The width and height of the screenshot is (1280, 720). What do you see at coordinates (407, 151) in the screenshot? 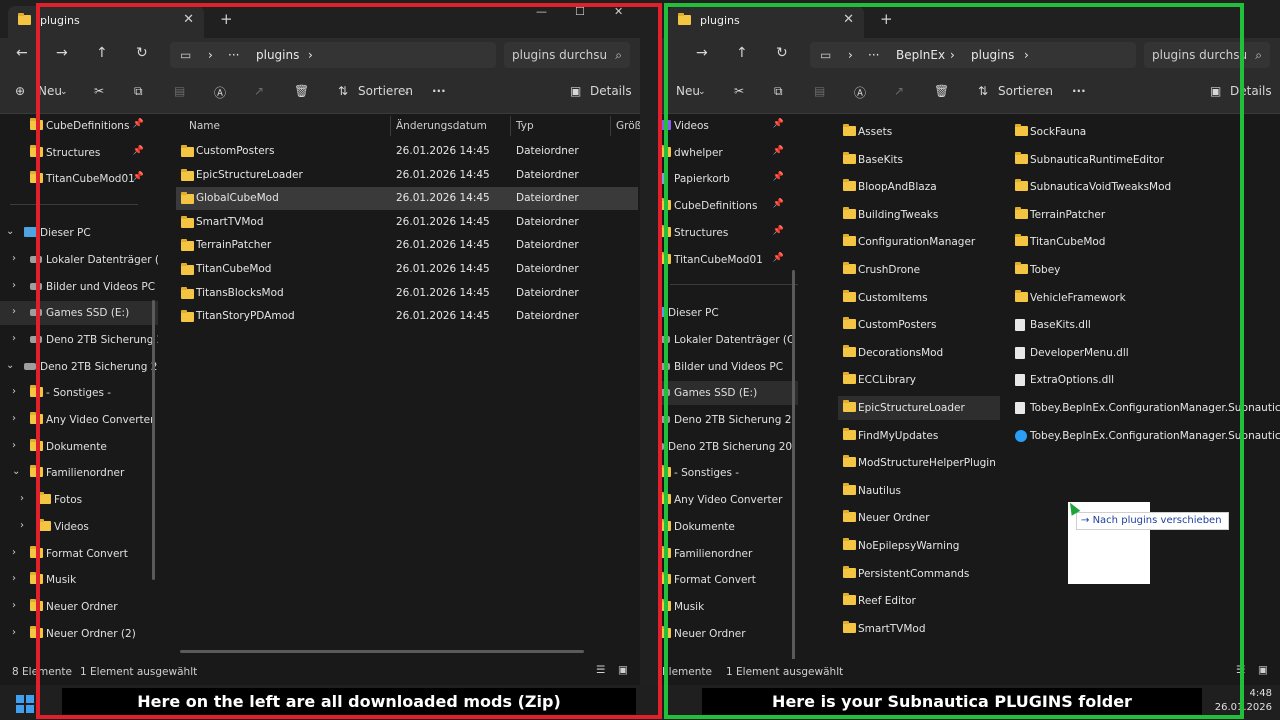
I see `table-row: CustomPosters 26.01.2026 14:45 Dateiordner` at bounding box center [407, 151].